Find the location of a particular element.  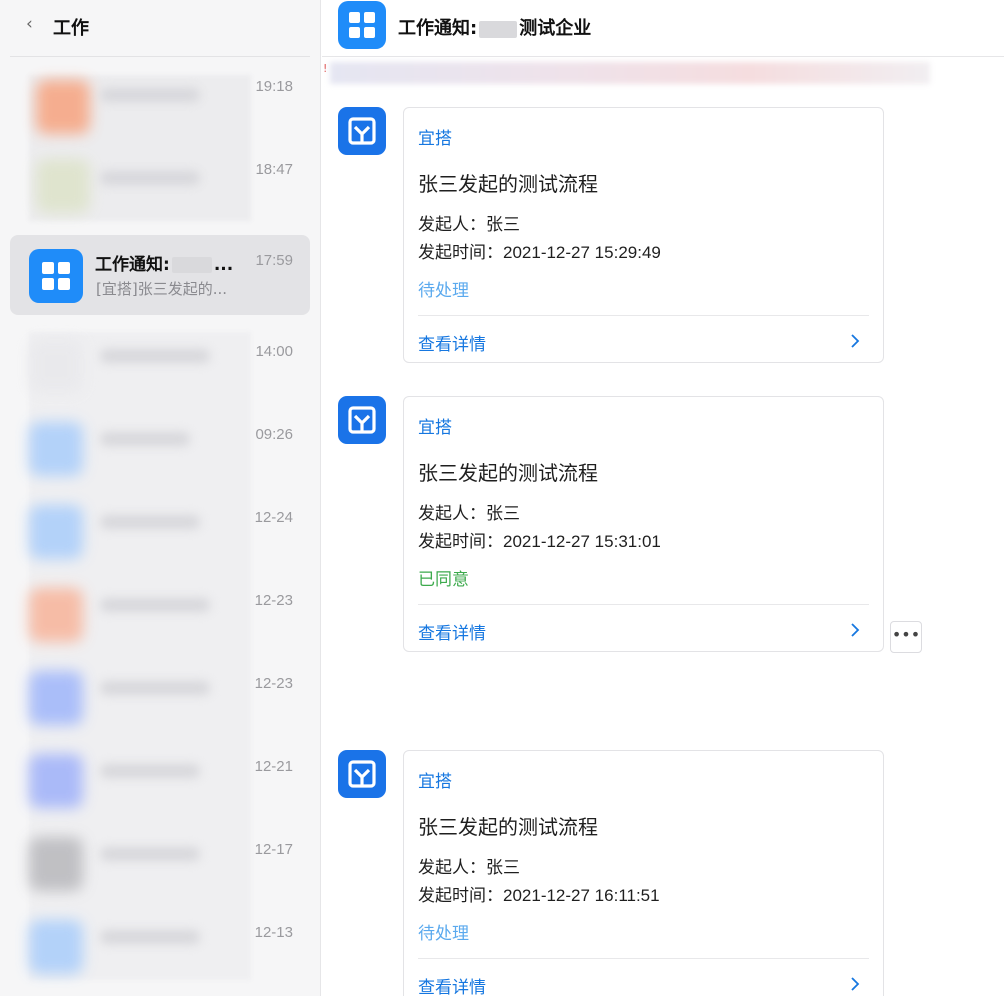

conversation-time: 17:59 is located at coordinates (274, 260).